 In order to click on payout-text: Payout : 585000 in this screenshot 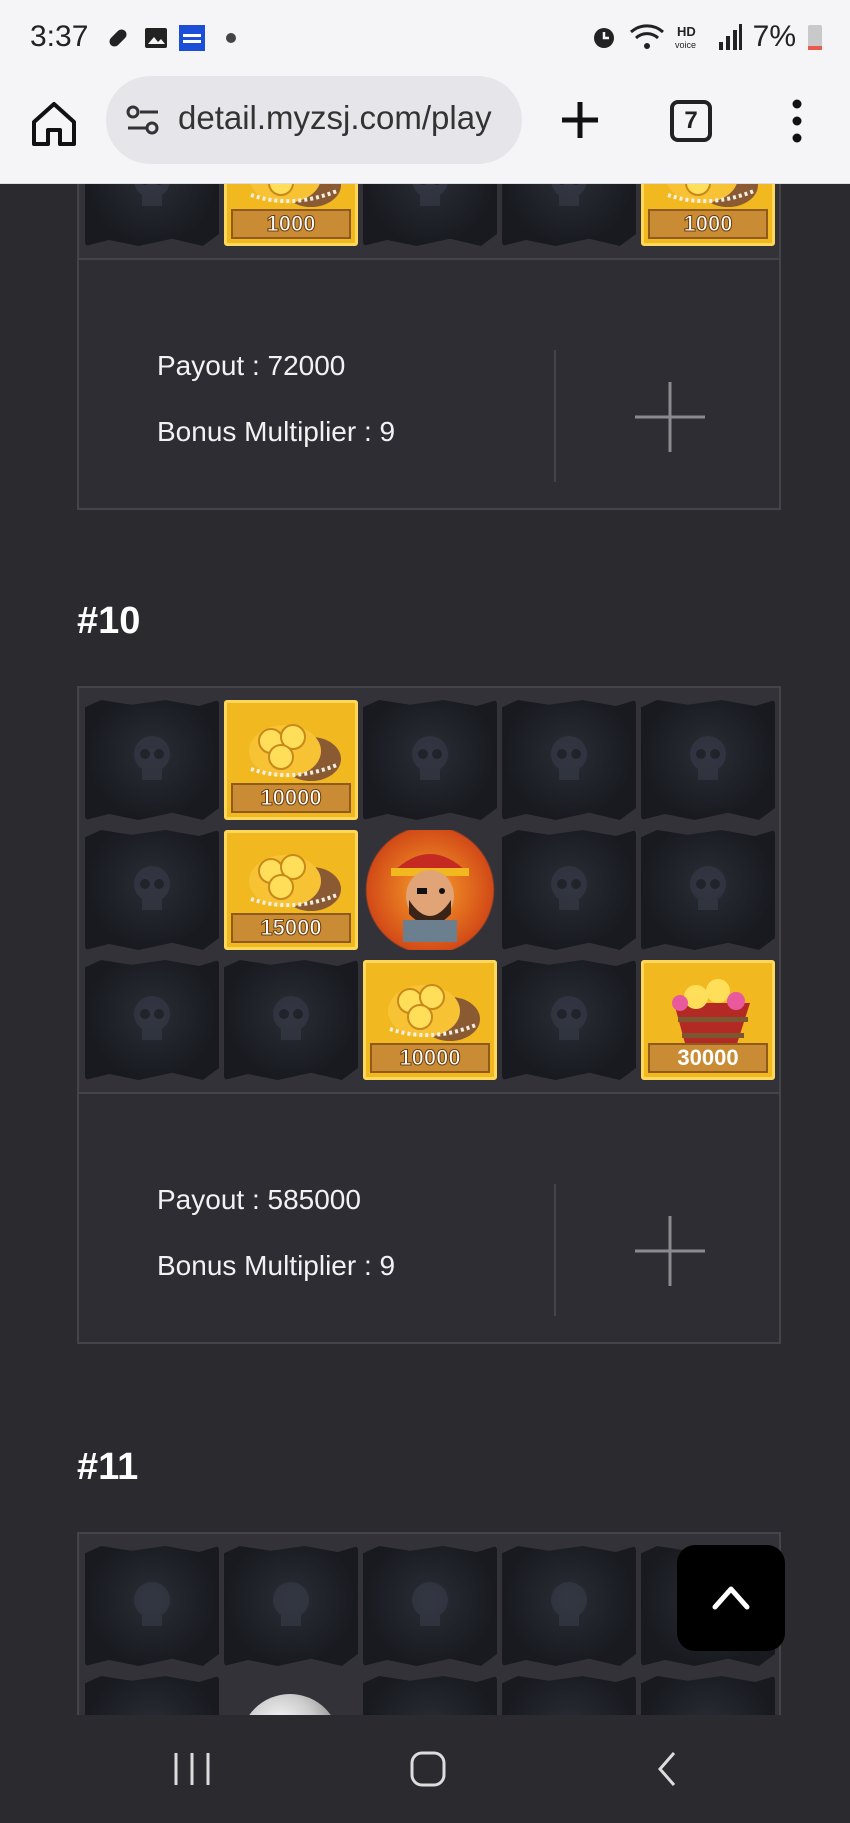, I will do `click(259, 1199)`.